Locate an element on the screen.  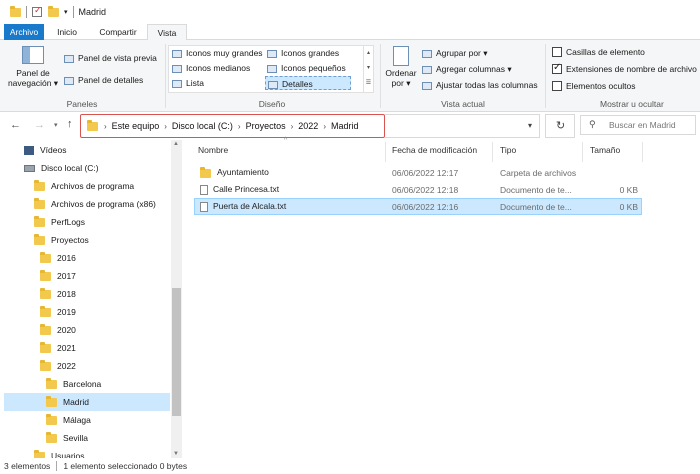
sidebar-scrollbar-thumb is located at coordinates (176, 352).